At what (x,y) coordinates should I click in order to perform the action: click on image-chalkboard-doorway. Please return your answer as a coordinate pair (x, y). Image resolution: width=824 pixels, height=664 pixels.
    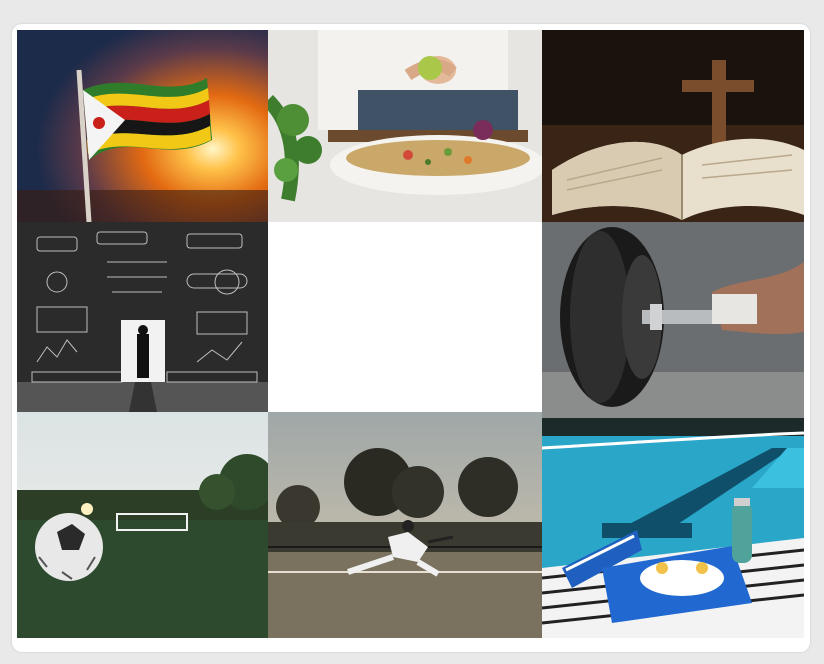
    Looking at the image, I should click on (142, 317).